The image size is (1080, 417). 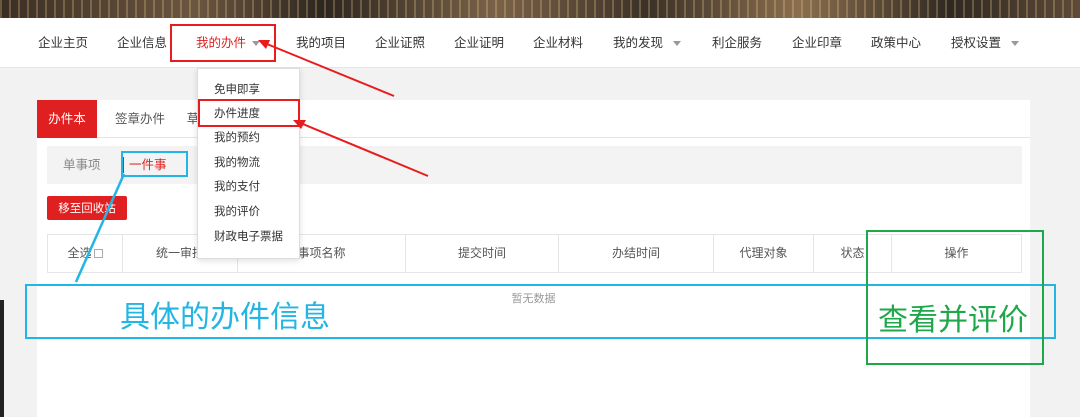 What do you see at coordinates (558, 43) in the screenshot?
I see `nav-item-materials: 企业材料` at bounding box center [558, 43].